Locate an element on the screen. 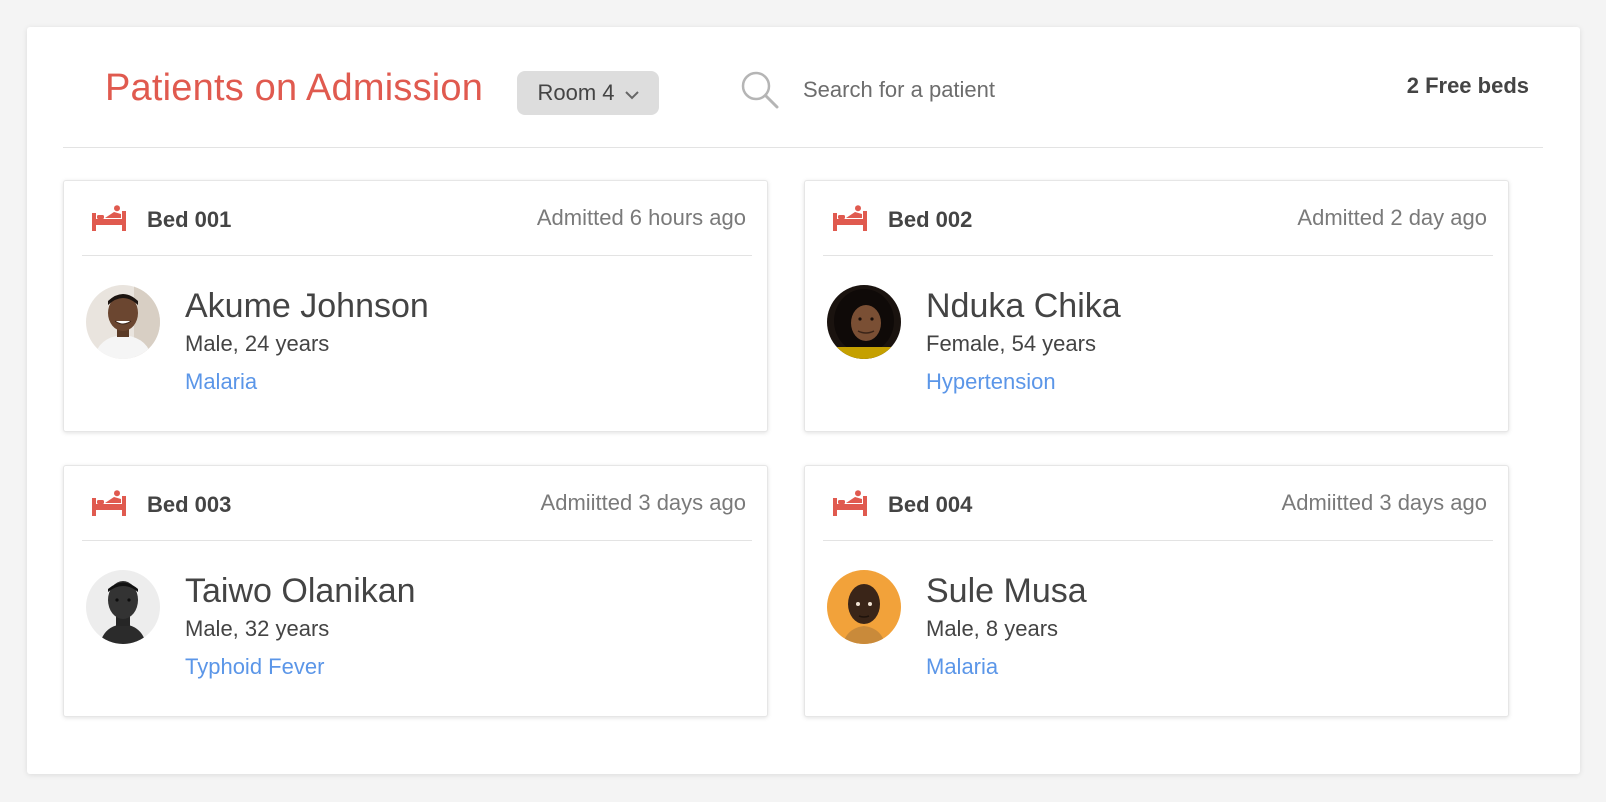  diagnosis-link: Typhoid Fever is located at coordinates (254, 667).